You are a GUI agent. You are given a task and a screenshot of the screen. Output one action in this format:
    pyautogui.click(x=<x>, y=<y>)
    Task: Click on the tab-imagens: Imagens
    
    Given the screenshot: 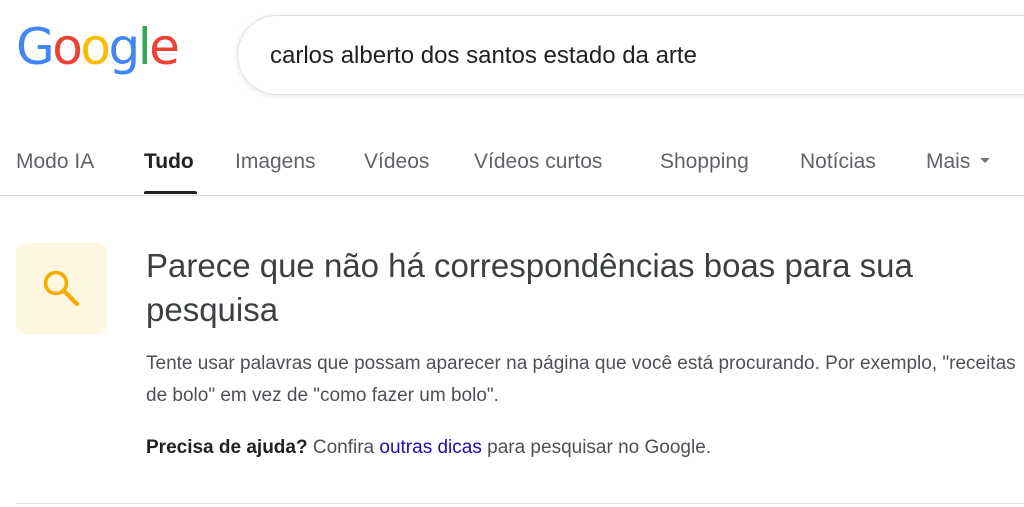 What is the action you would take?
    pyautogui.click(x=275, y=162)
    